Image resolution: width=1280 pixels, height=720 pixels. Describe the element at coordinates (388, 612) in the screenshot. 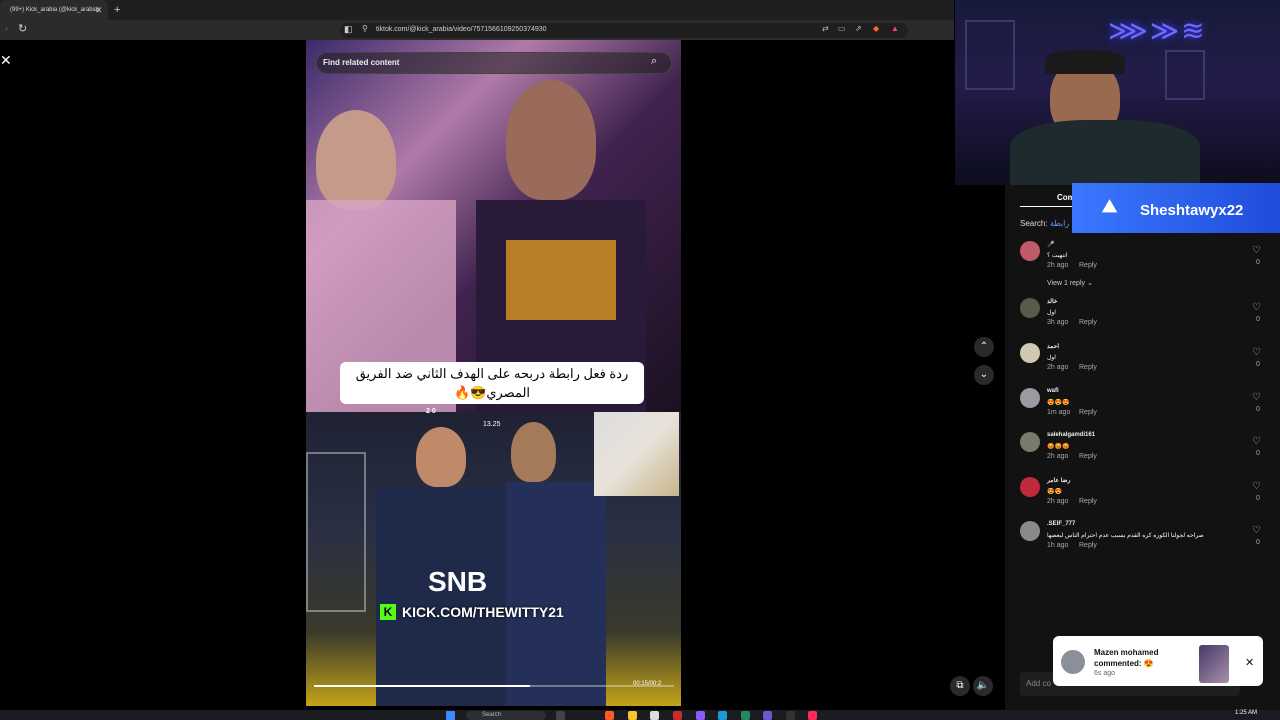

I see `kick-logo-icon: K` at that location.